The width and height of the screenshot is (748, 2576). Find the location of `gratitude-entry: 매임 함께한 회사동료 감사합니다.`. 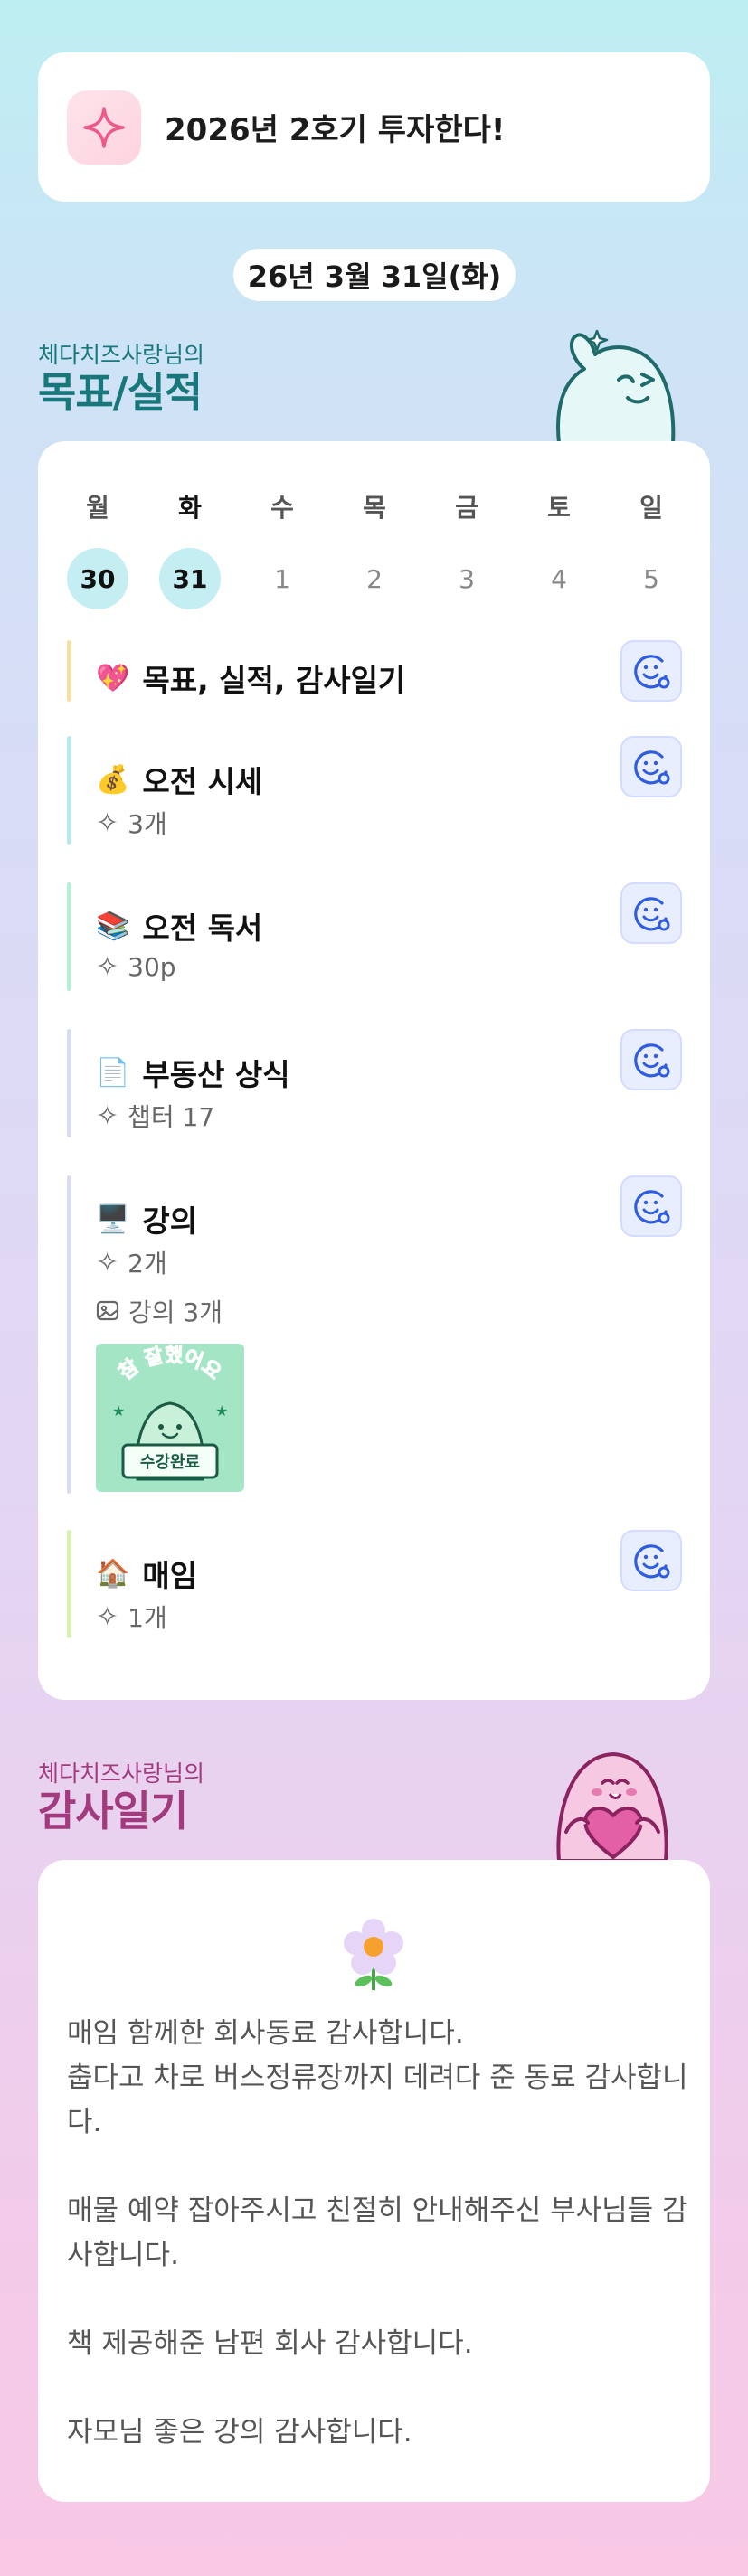

gratitude-entry: 매임 함께한 회사동료 감사합니다. is located at coordinates (265, 2034).